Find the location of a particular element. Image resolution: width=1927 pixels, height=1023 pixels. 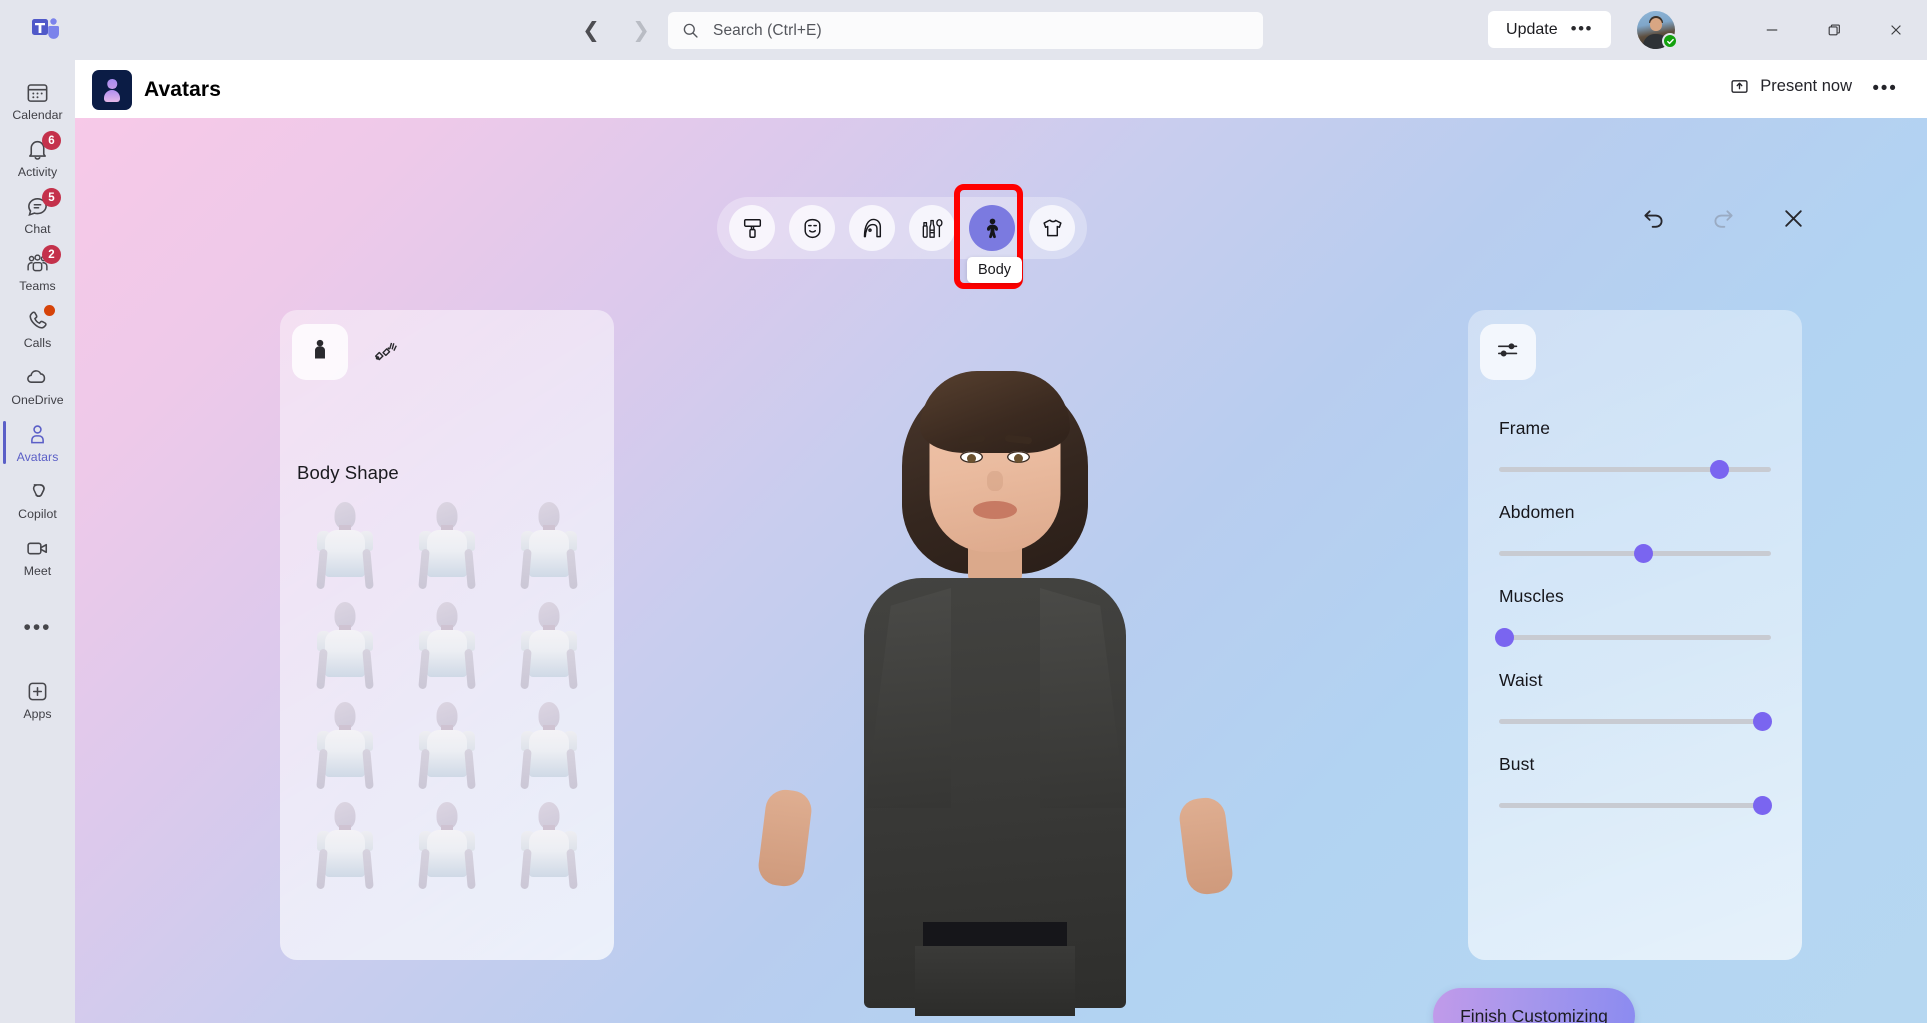

sliders-icon is located at coordinates (1508, 352).